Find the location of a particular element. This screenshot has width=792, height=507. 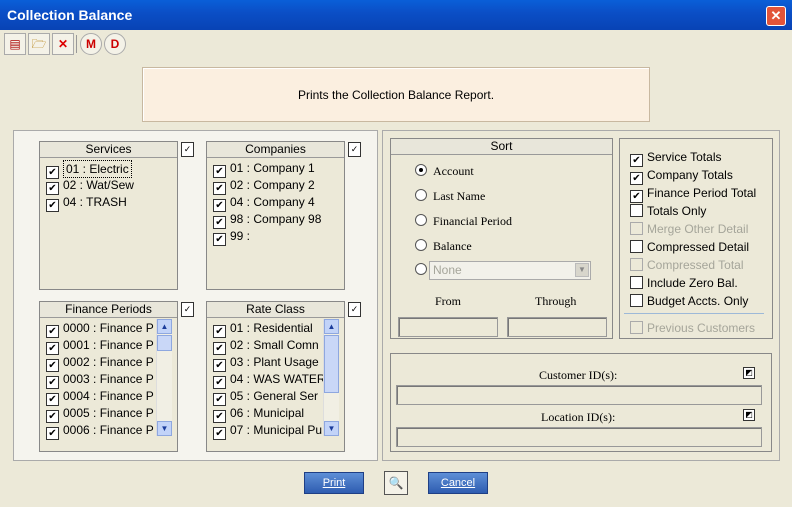

location-ids-label: Location ID(s): is located at coordinates (578, 417).